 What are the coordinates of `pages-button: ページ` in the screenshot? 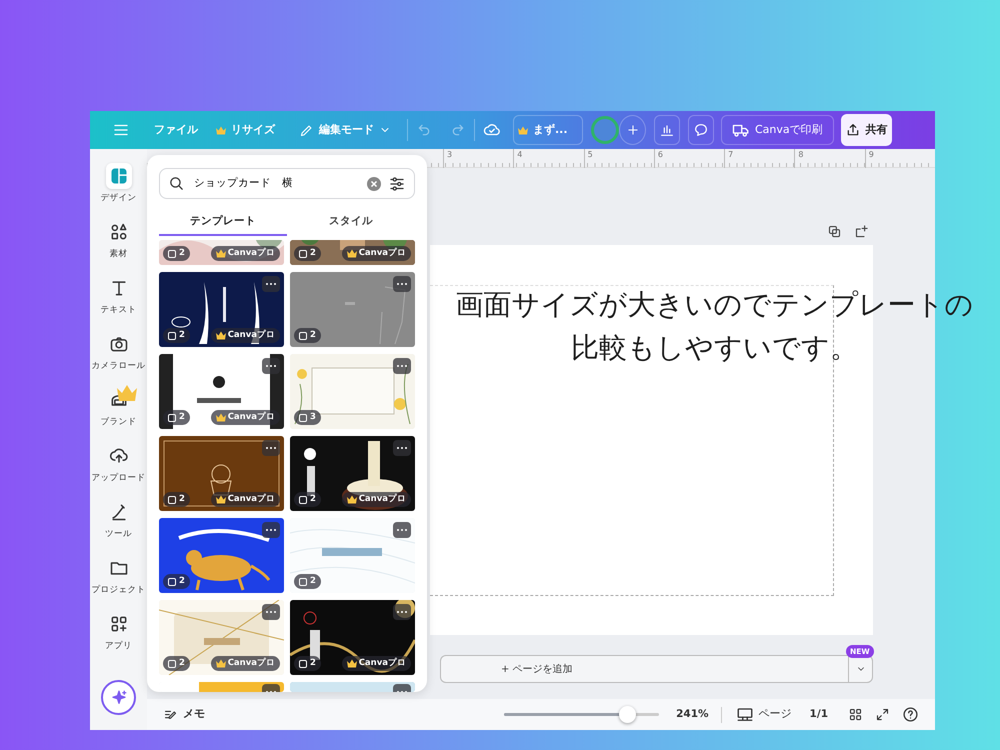 It's located at (764, 715).